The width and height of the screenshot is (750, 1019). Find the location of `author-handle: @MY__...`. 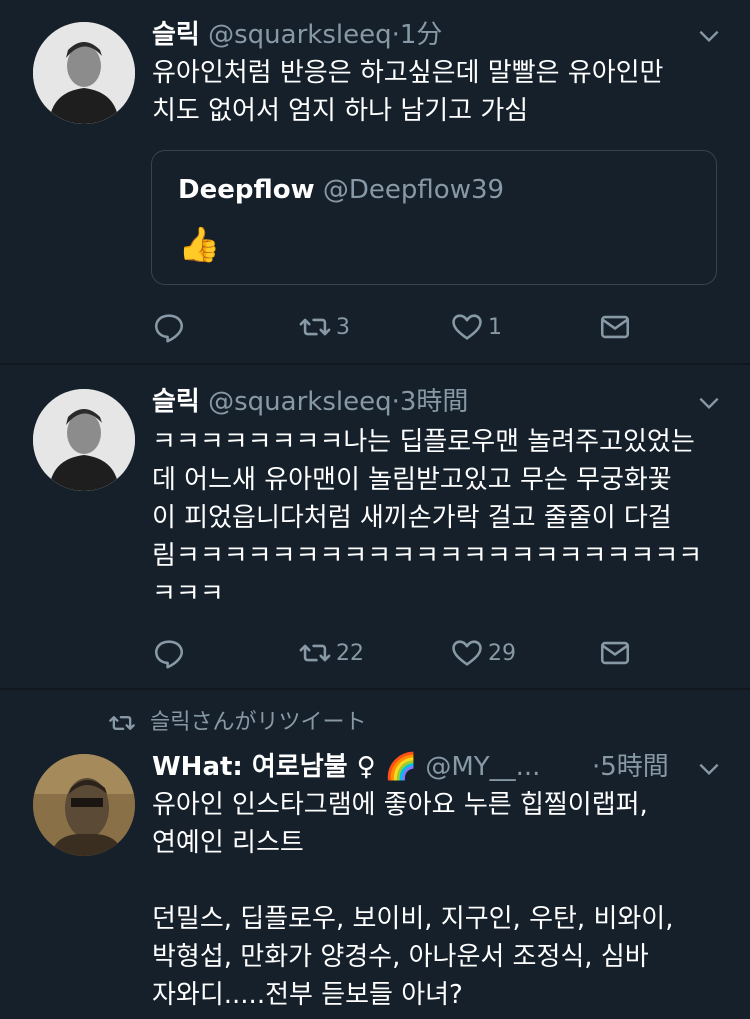

author-handle: @MY__... is located at coordinates (482, 767).